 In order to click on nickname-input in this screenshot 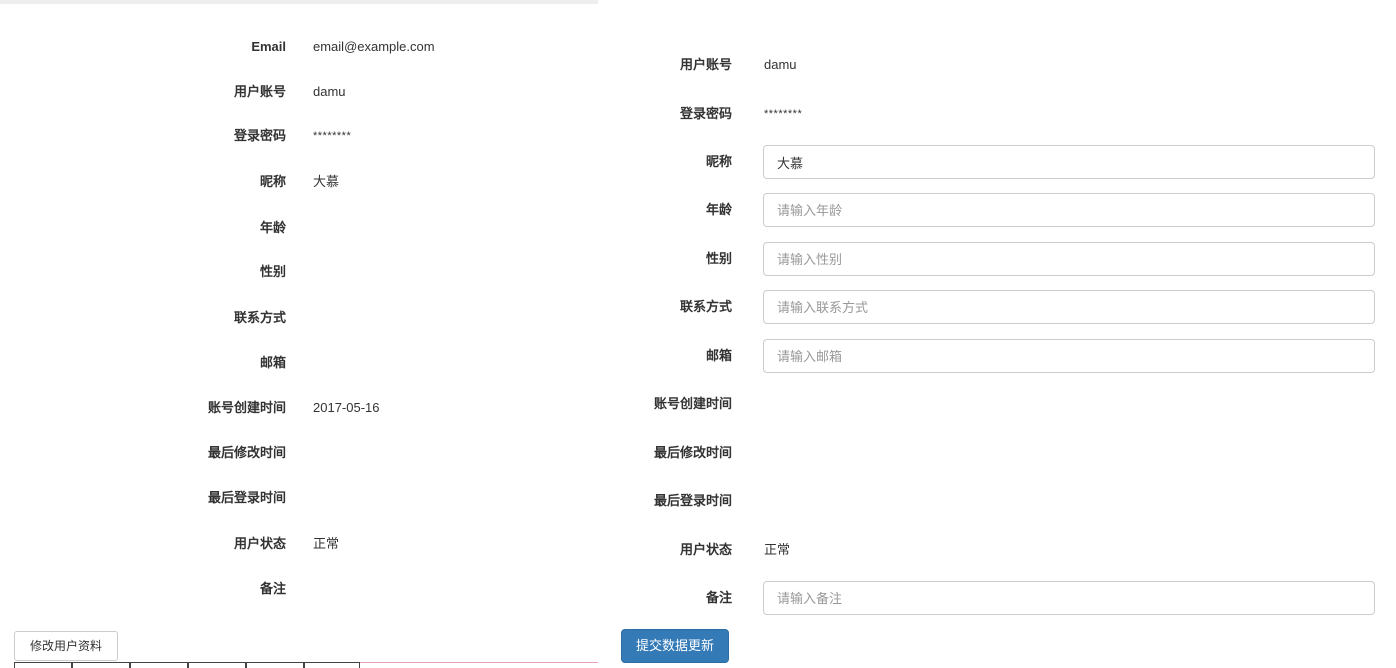, I will do `click(1069, 162)`.